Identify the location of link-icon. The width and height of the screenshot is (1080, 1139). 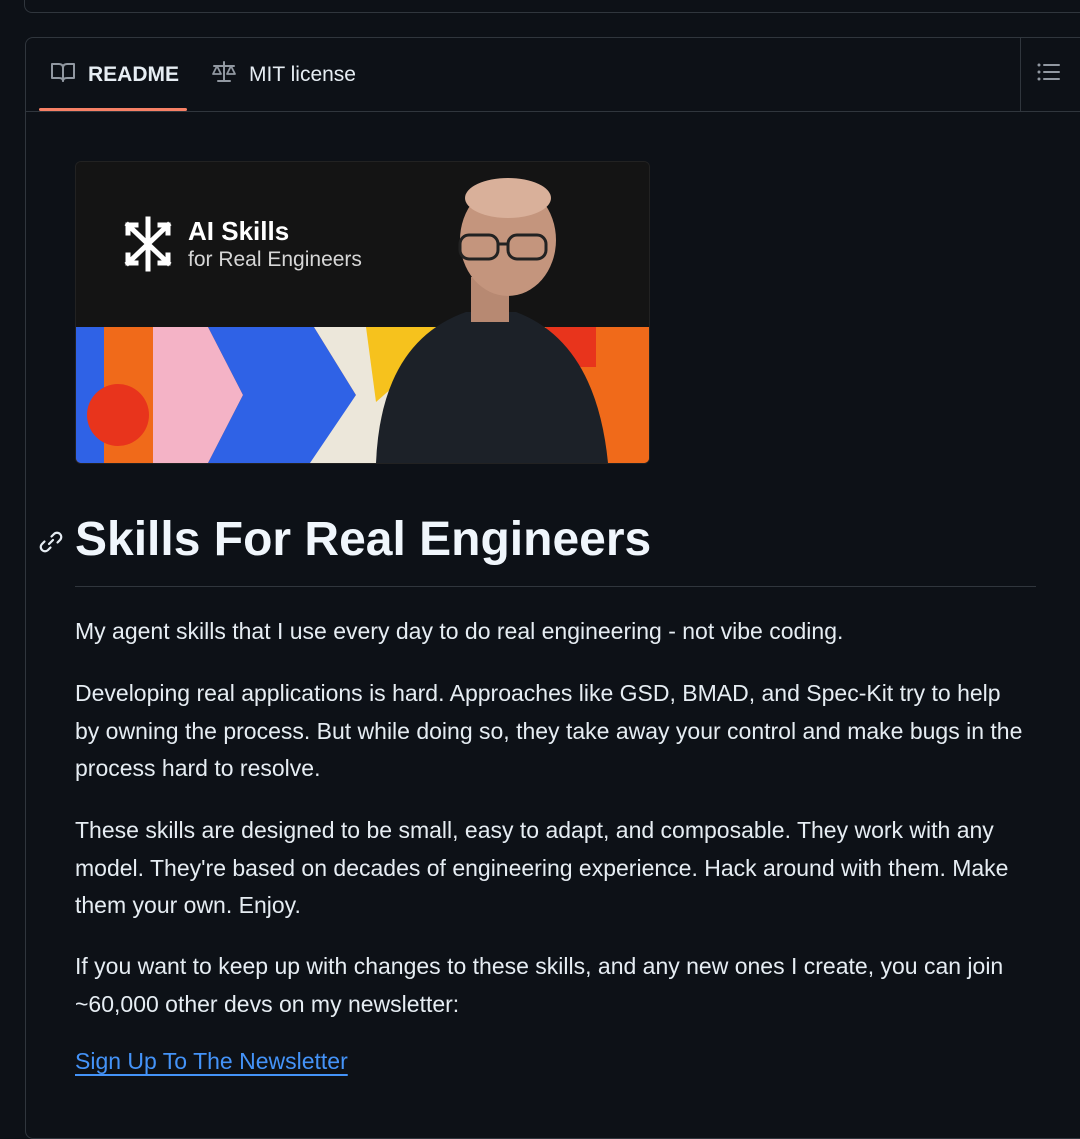
(51, 545).